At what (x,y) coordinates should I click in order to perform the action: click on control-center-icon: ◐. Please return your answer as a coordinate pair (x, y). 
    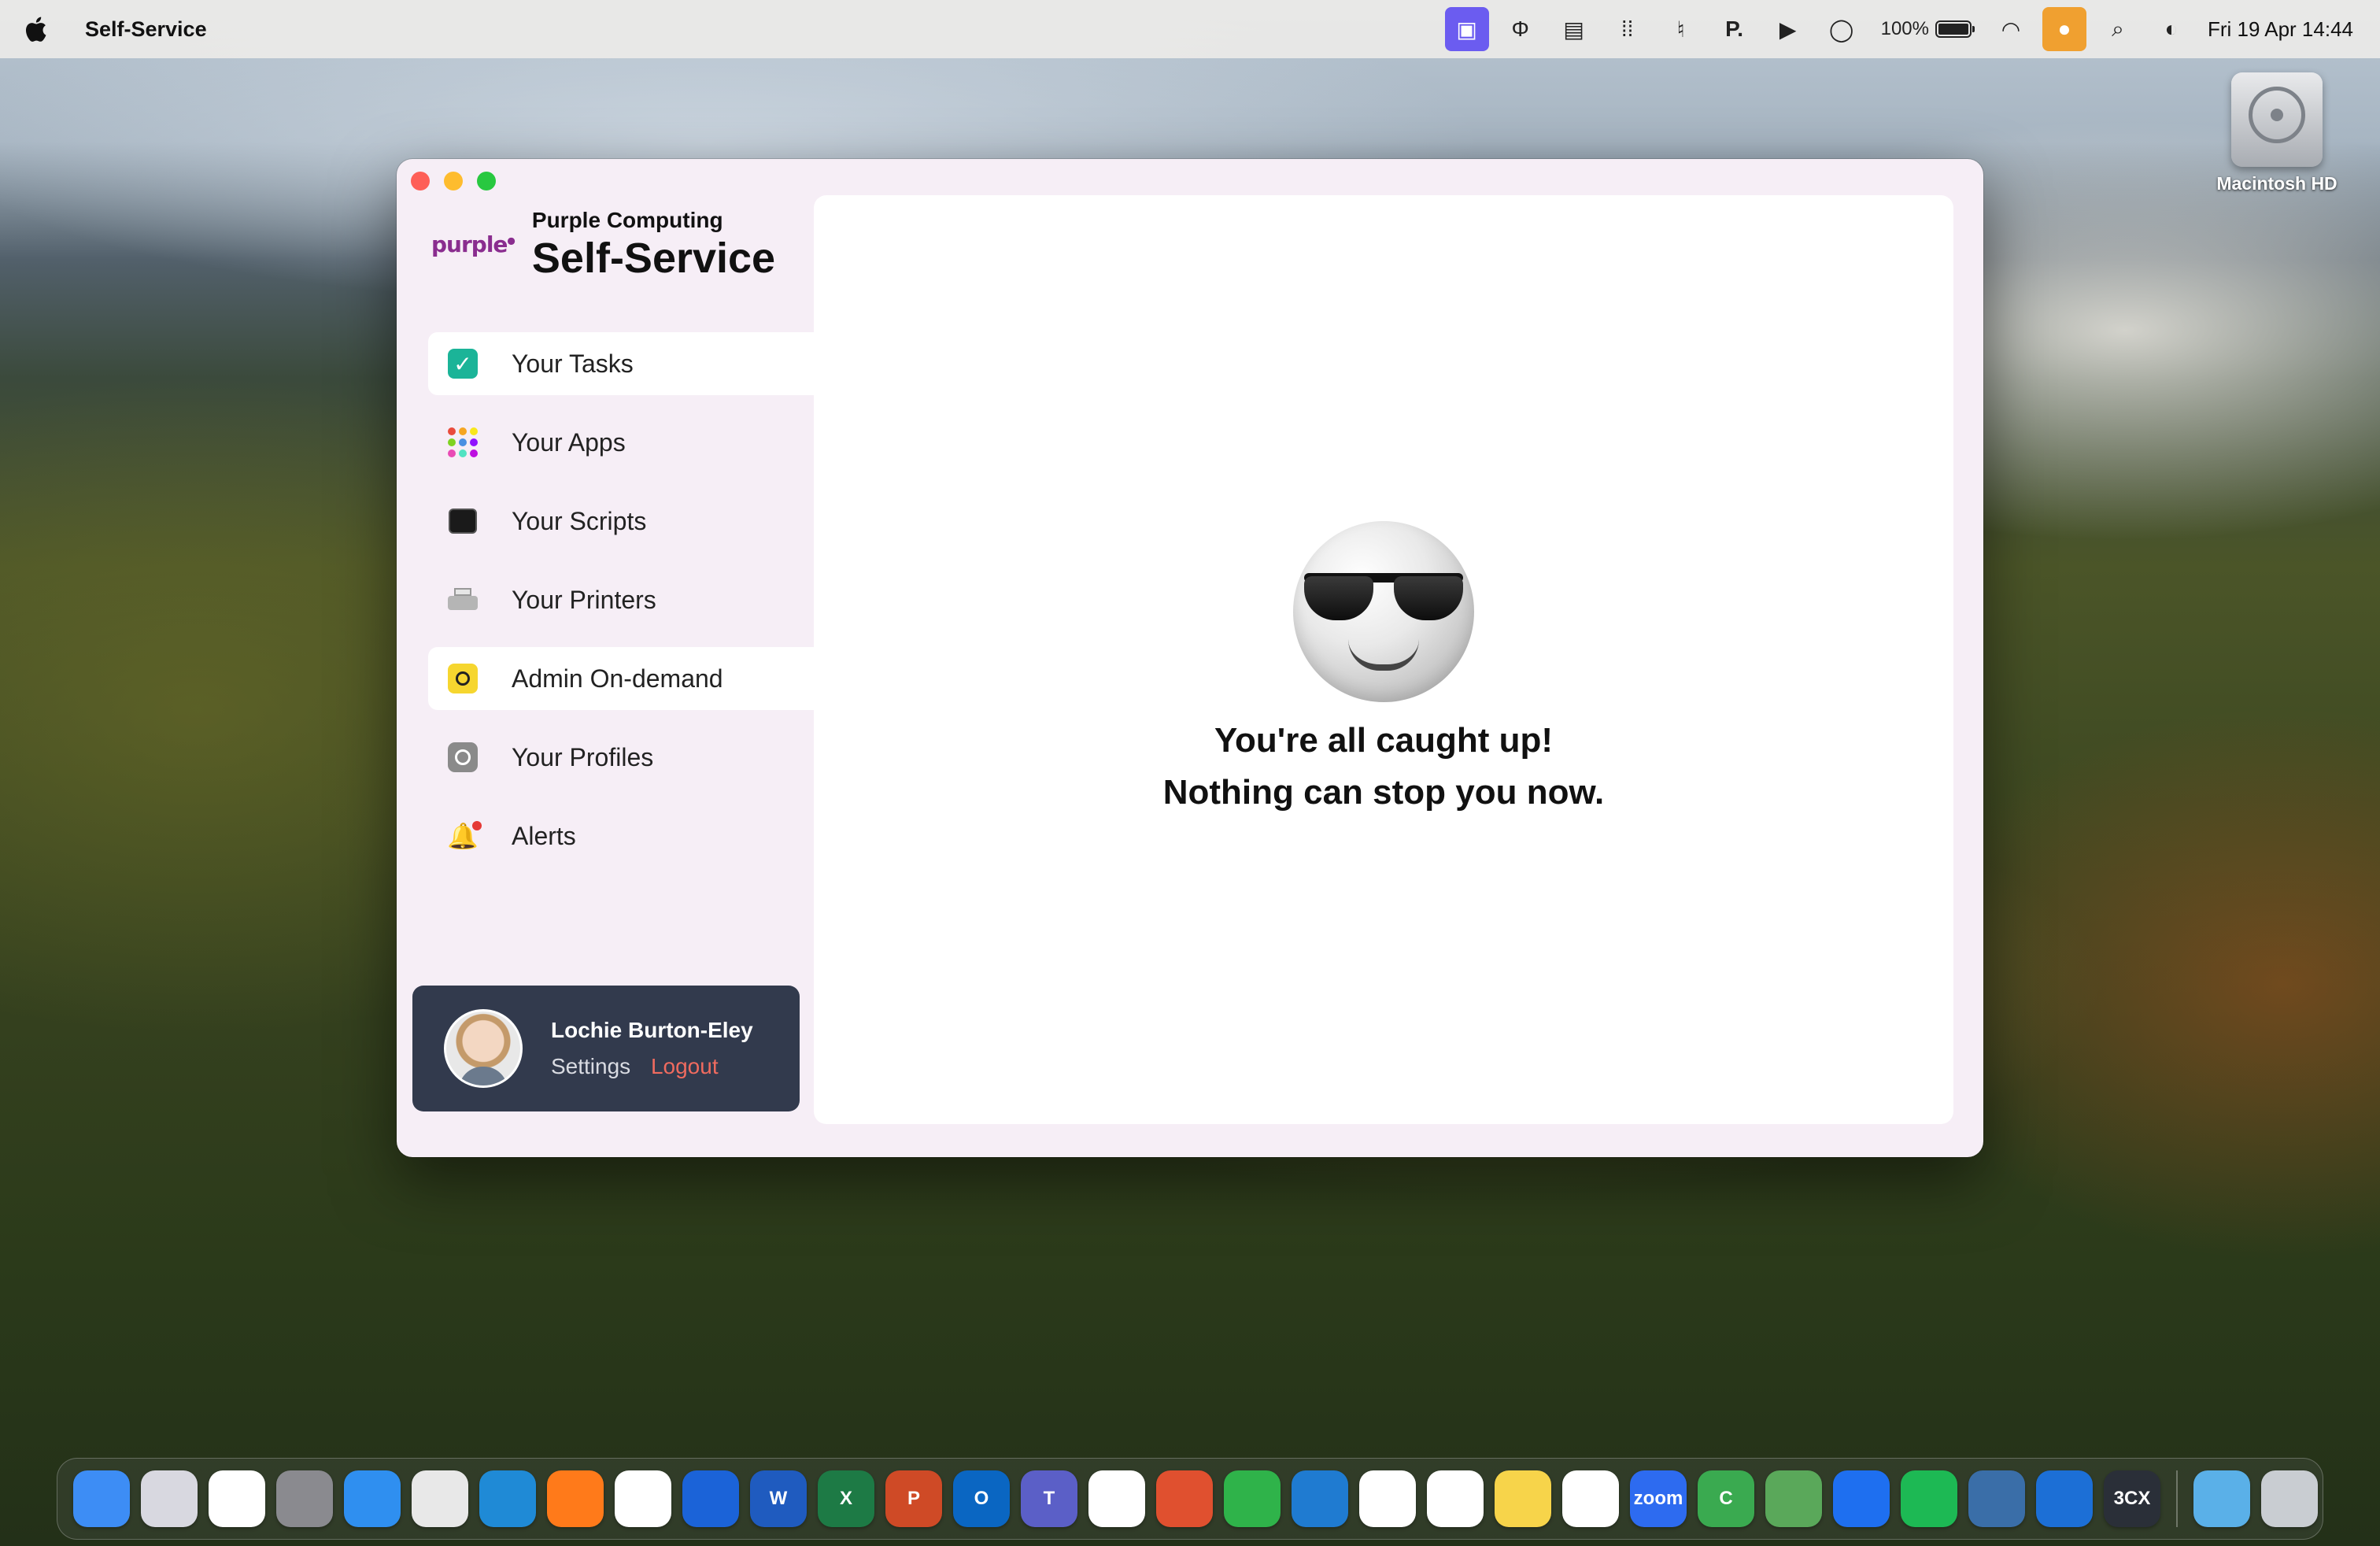
    Looking at the image, I should click on (2171, 29).